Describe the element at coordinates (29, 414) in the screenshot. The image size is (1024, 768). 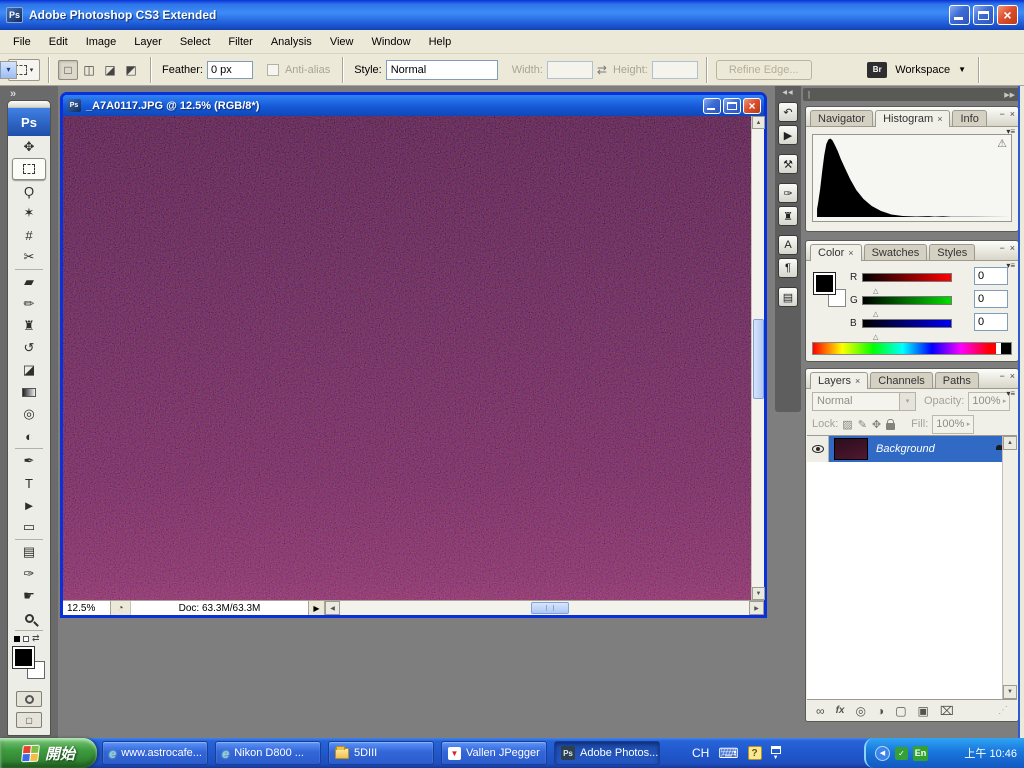
I see `blur-tool: ◎` at that location.